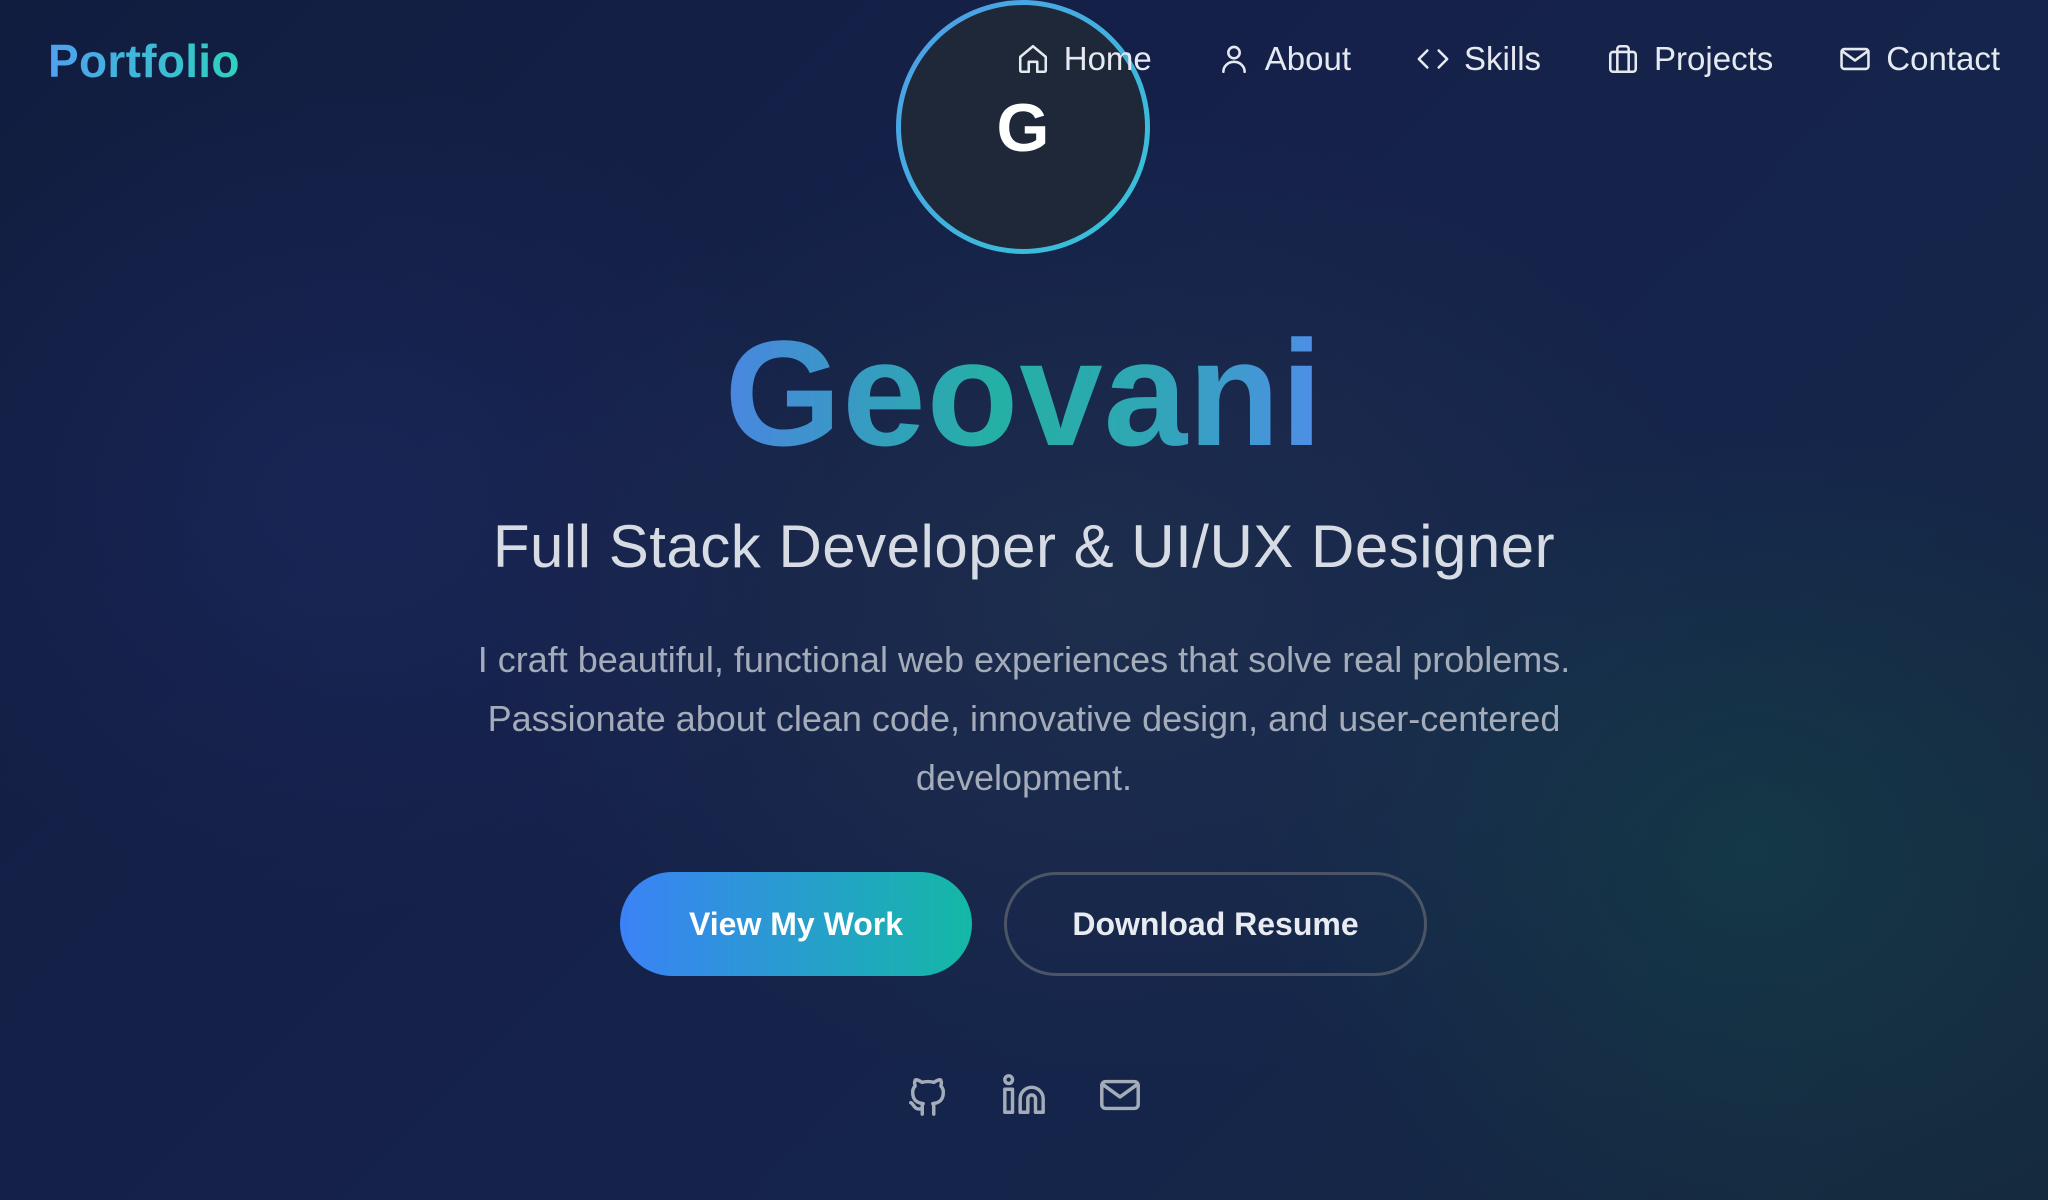 This screenshot has width=2048, height=1200. What do you see at coordinates (1215, 924) in the screenshot?
I see `download-resume-button: Download Resume` at bounding box center [1215, 924].